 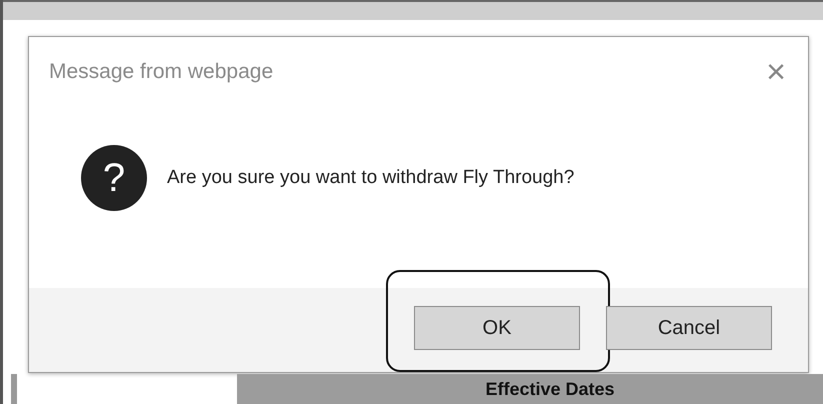 I want to click on close-button: ×, so click(x=776, y=72).